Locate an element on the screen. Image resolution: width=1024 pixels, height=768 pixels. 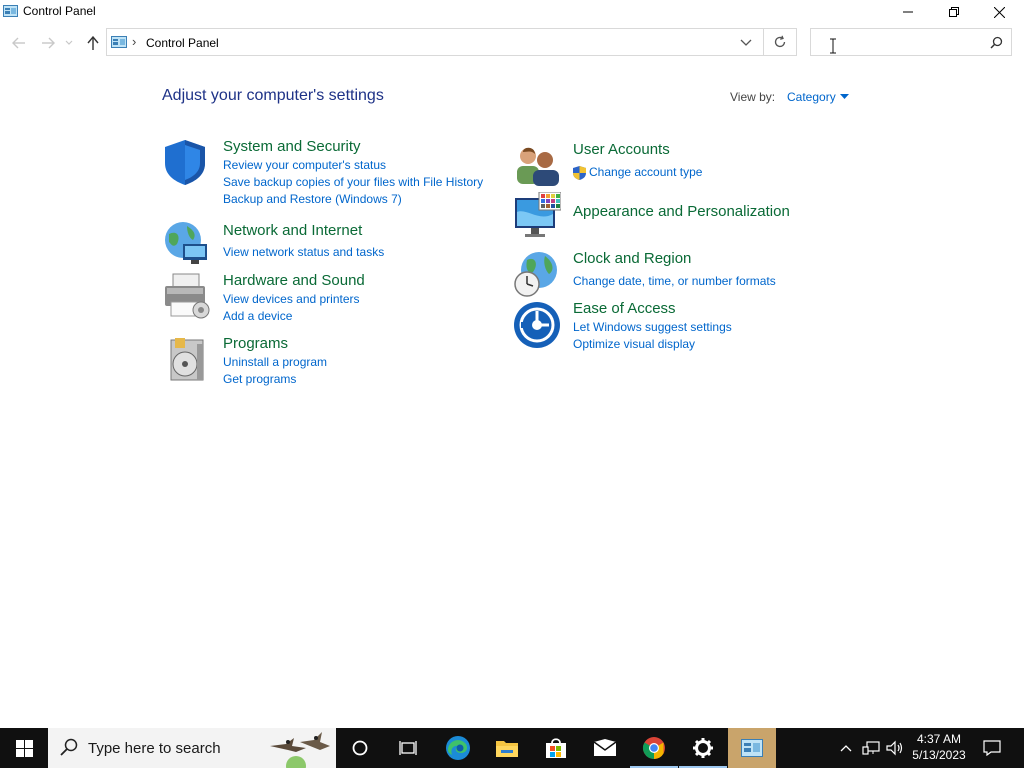
back-arrow-icon is located at coordinates (18, 43).